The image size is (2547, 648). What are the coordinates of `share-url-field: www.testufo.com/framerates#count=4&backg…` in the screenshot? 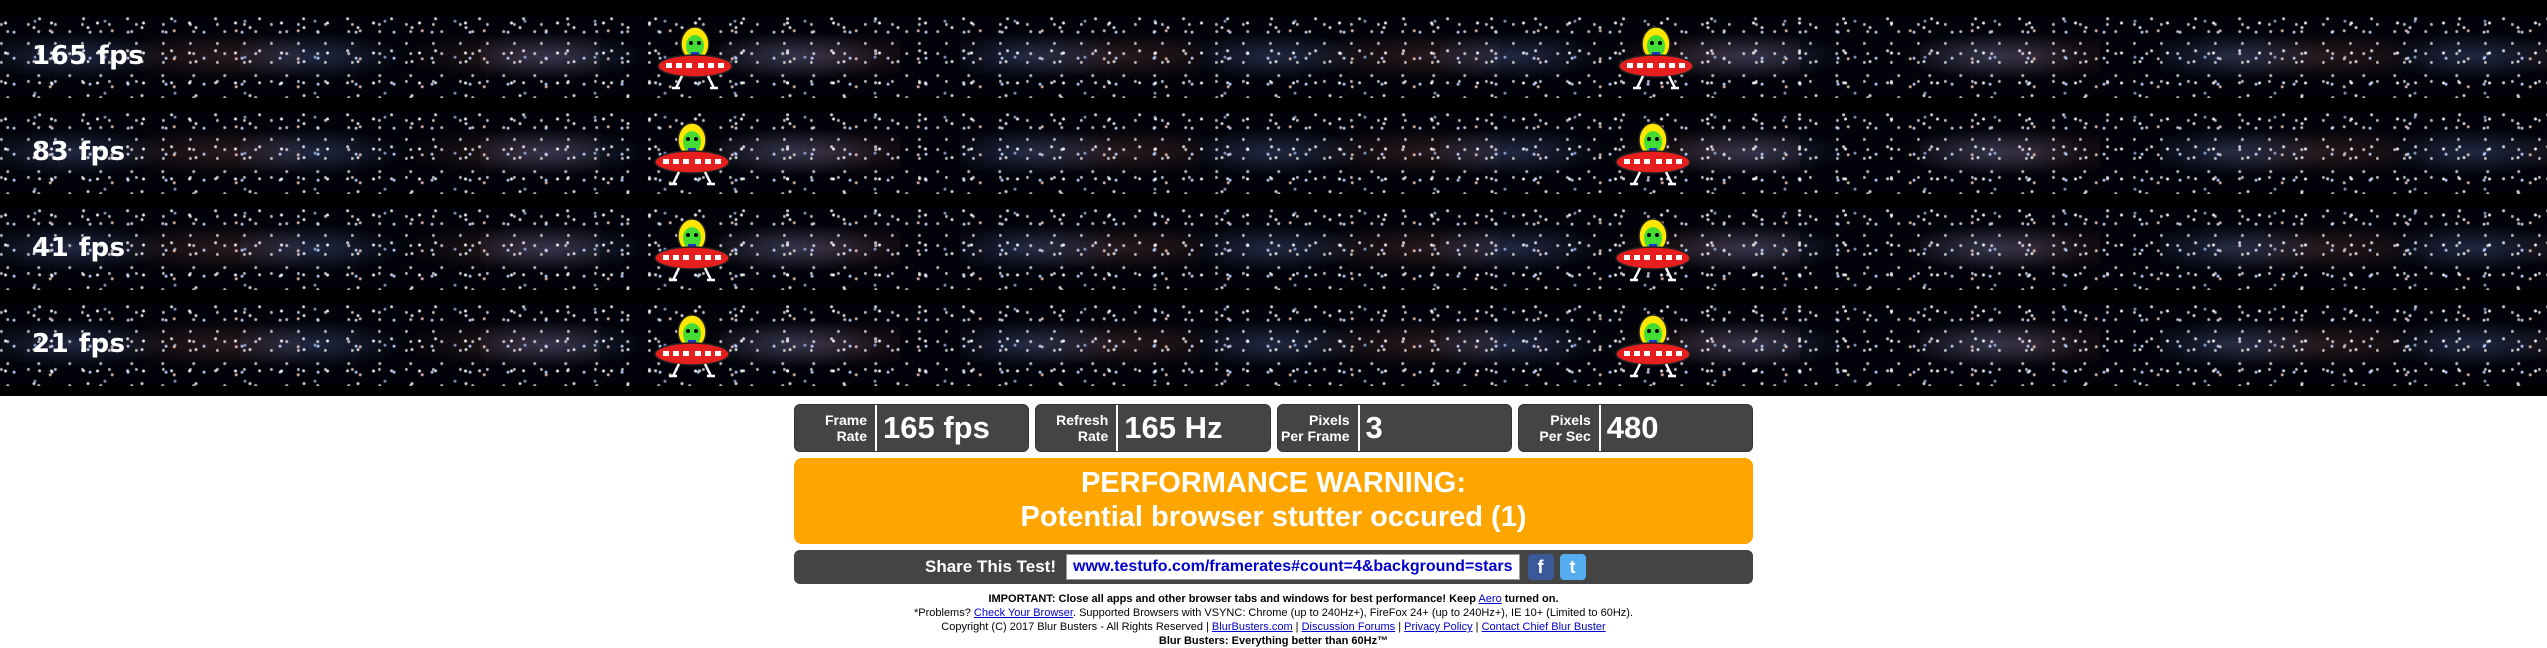 It's located at (1293, 567).